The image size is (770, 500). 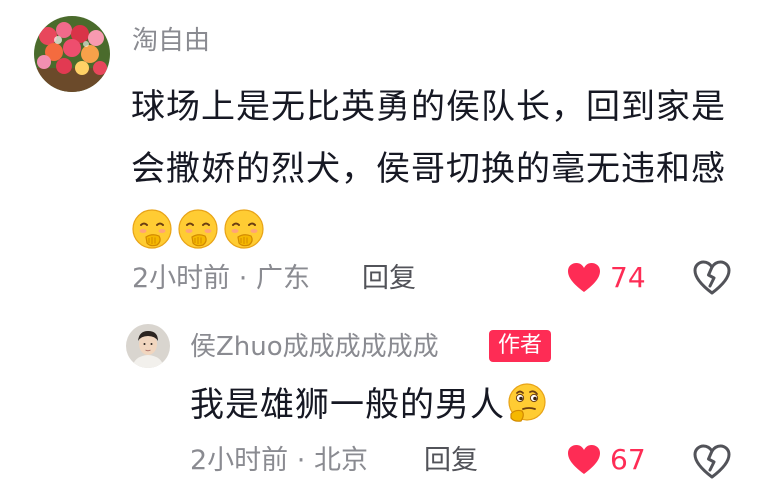 What do you see at coordinates (628, 277) in the screenshot?
I see `like-count: 74` at bounding box center [628, 277].